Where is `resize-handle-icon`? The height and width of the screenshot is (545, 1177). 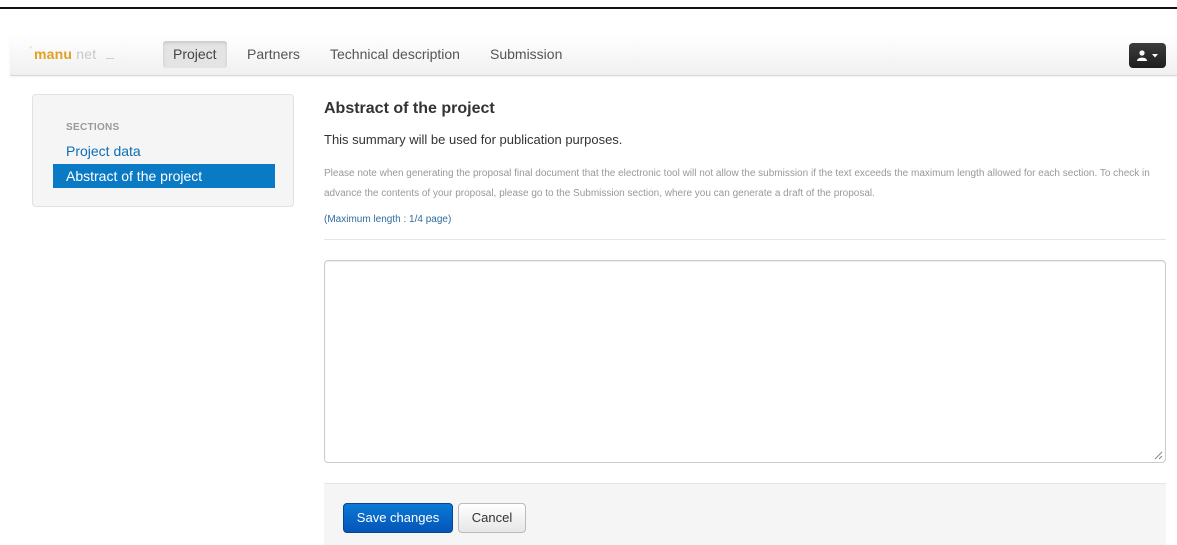 resize-handle-icon is located at coordinates (1158, 455).